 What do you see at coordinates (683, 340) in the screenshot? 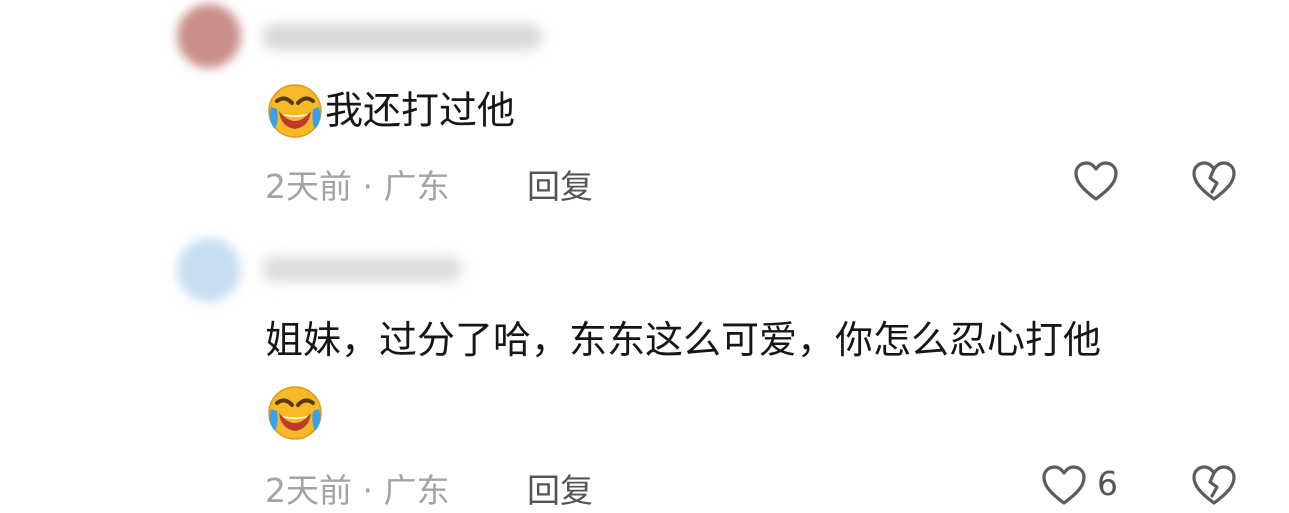
I see `comment-text: 姐妹，过分了哈，东东这么可爱，你怎么忍心打他` at bounding box center [683, 340].